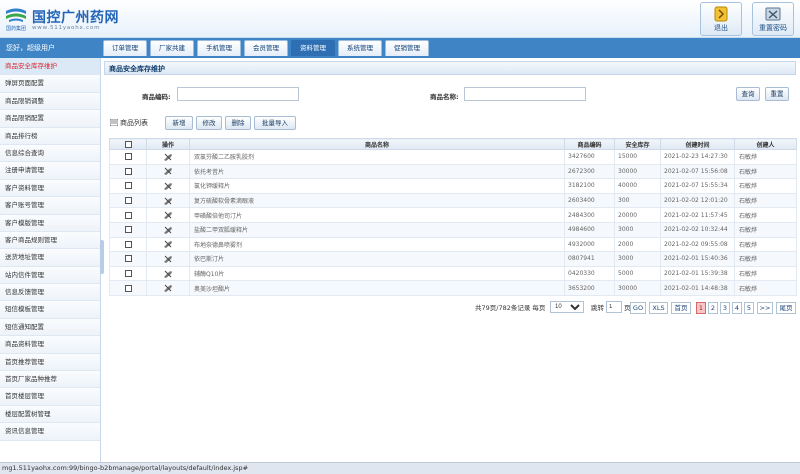  Describe the element at coordinates (638, 308) in the screenshot. I see `go-button: GO` at that location.